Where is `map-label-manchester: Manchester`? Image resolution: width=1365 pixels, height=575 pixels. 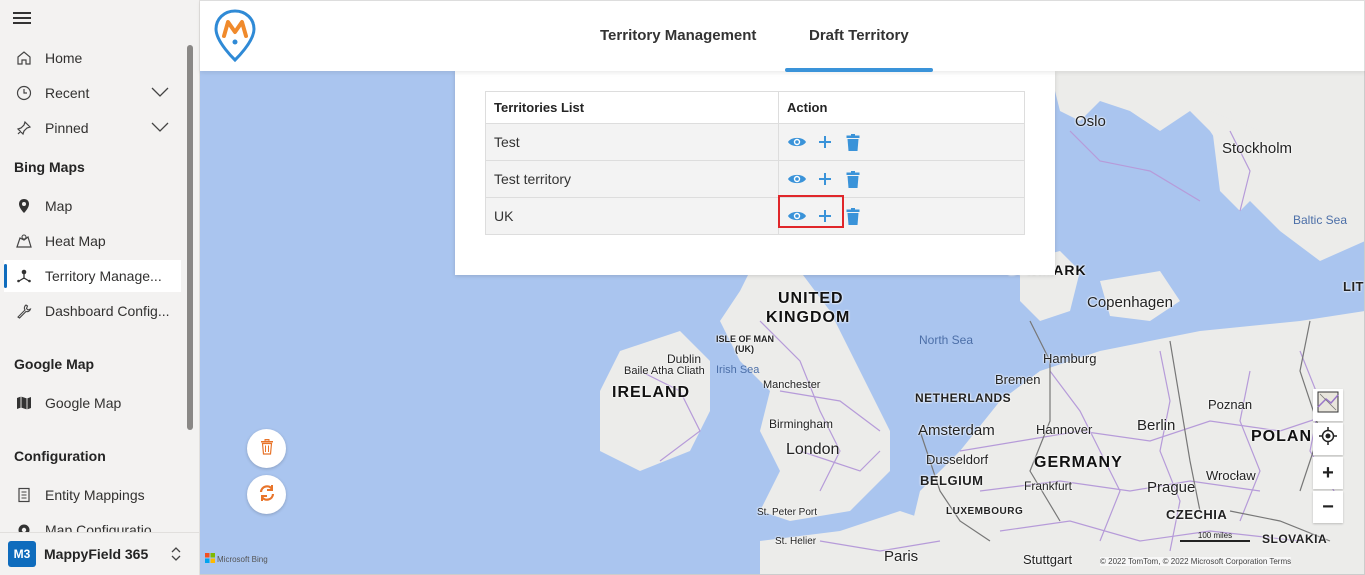
map-label-manchester: Manchester is located at coordinates (792, 385).